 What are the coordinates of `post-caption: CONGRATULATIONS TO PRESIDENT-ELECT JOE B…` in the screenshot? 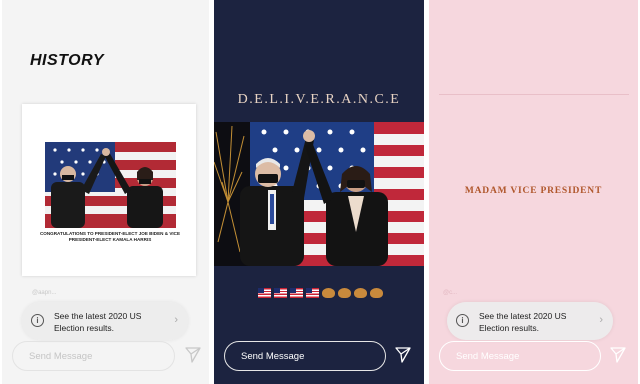 It's located at (110, 236).